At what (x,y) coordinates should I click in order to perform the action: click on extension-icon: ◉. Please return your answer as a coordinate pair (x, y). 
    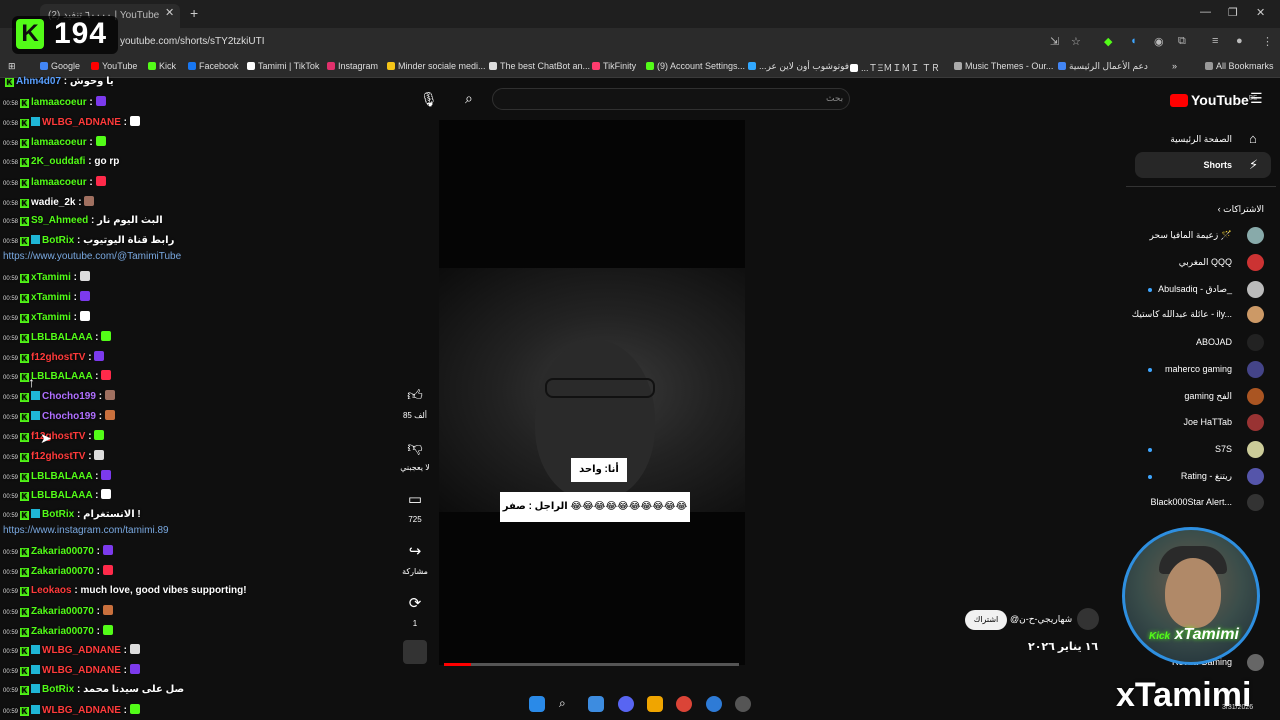
    Looking at the image, I should click on (1159, 41).